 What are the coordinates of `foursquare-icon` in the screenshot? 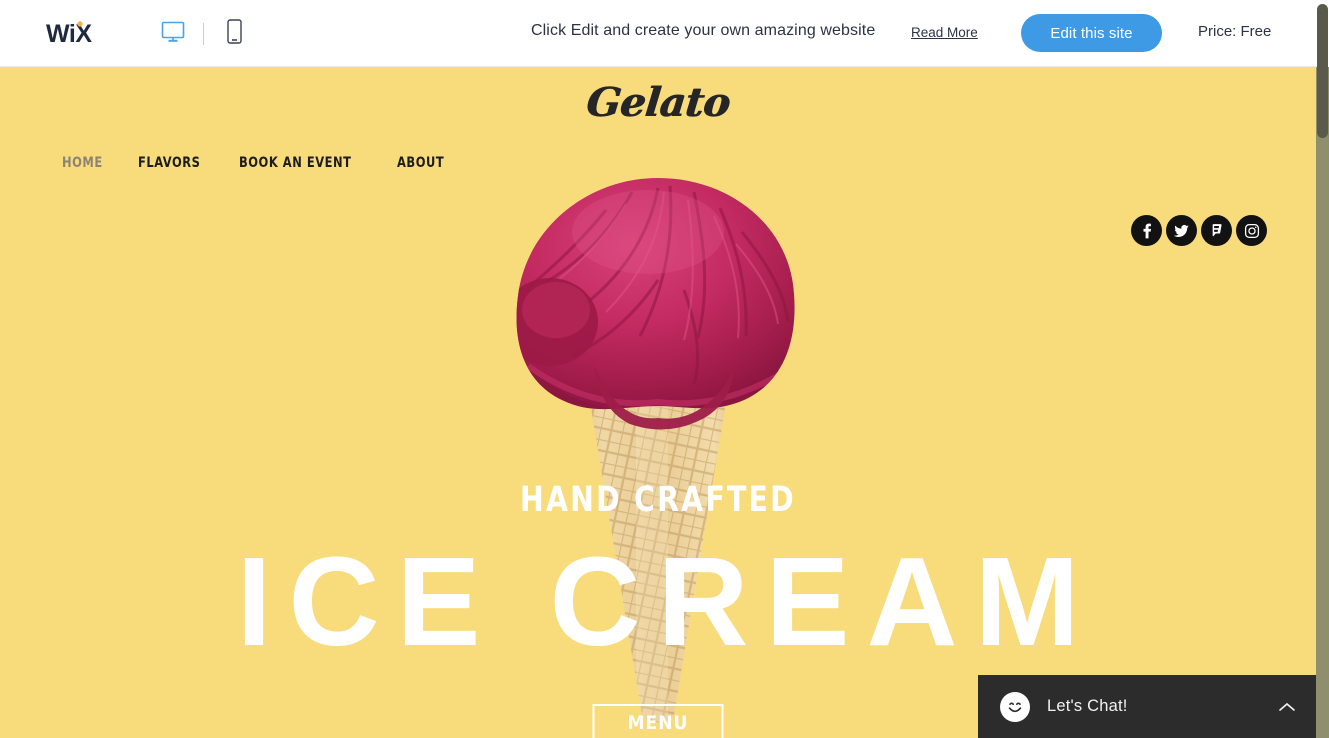 It's located at (1216, 230).